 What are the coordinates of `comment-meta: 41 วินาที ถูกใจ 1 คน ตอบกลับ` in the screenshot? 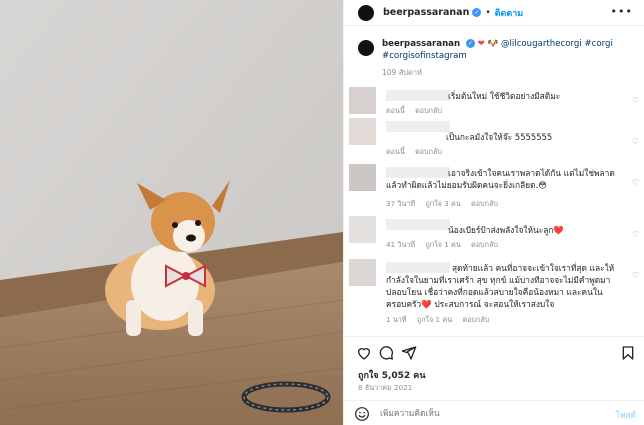 It's located at (446, 245).